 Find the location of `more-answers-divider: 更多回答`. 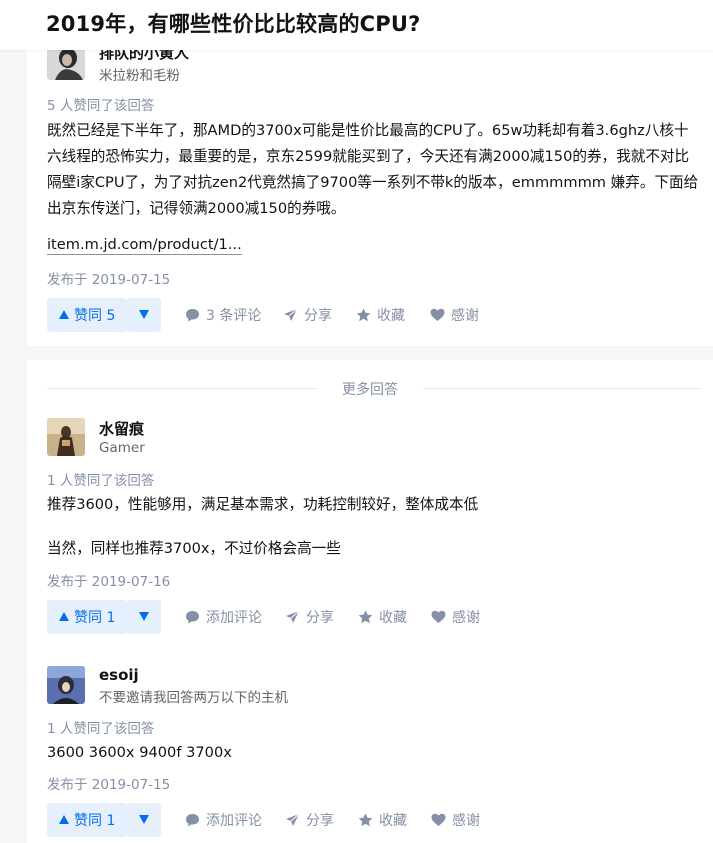

more-answers-divider: 更多回答 is located at coordinates (370, 388).